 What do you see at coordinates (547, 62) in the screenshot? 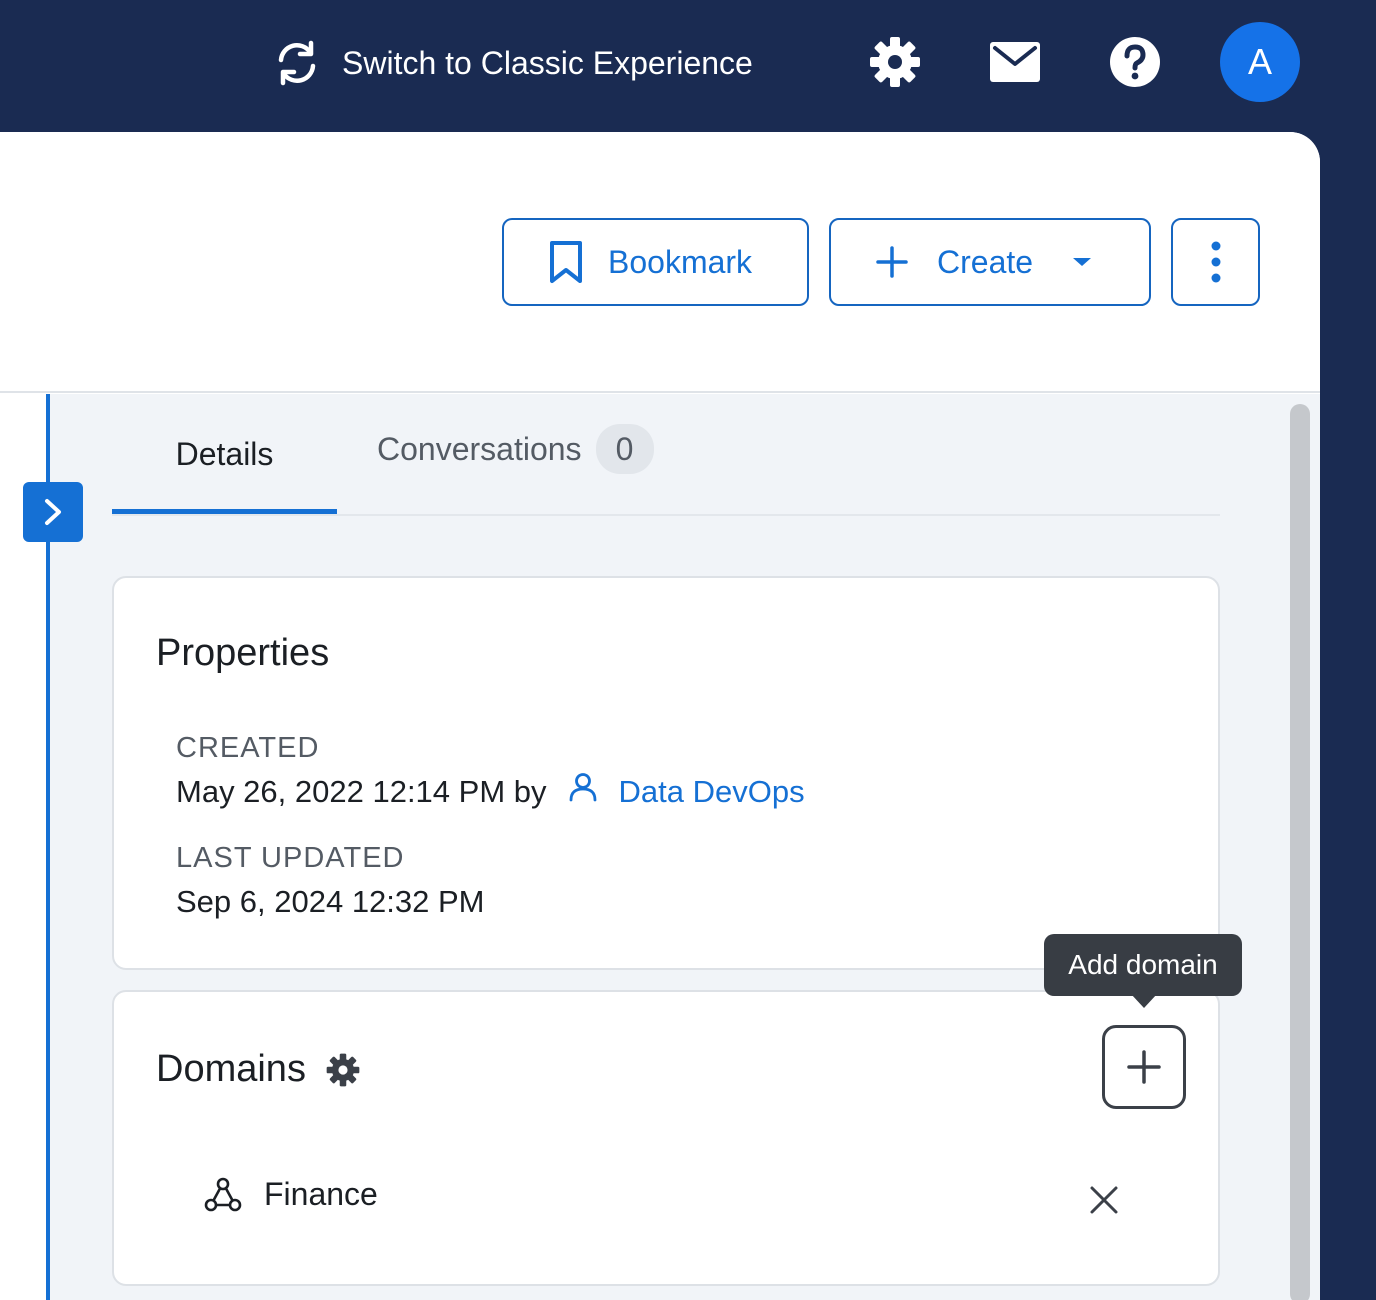
I see `switch-classic-label: Switch to Classic Experience` at bounding box center [547, 62].